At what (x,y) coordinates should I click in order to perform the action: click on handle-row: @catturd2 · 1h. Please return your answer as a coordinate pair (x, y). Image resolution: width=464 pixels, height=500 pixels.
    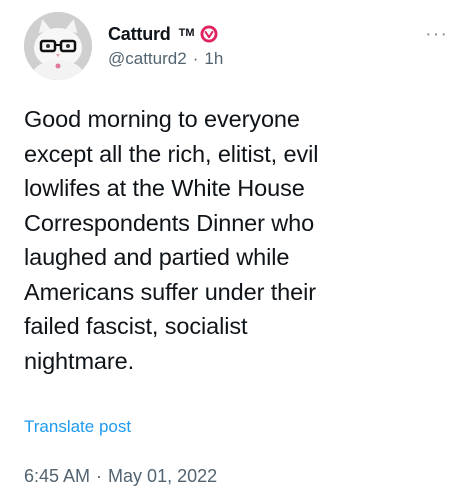
    Looking at the image, I should click on (165, 59).